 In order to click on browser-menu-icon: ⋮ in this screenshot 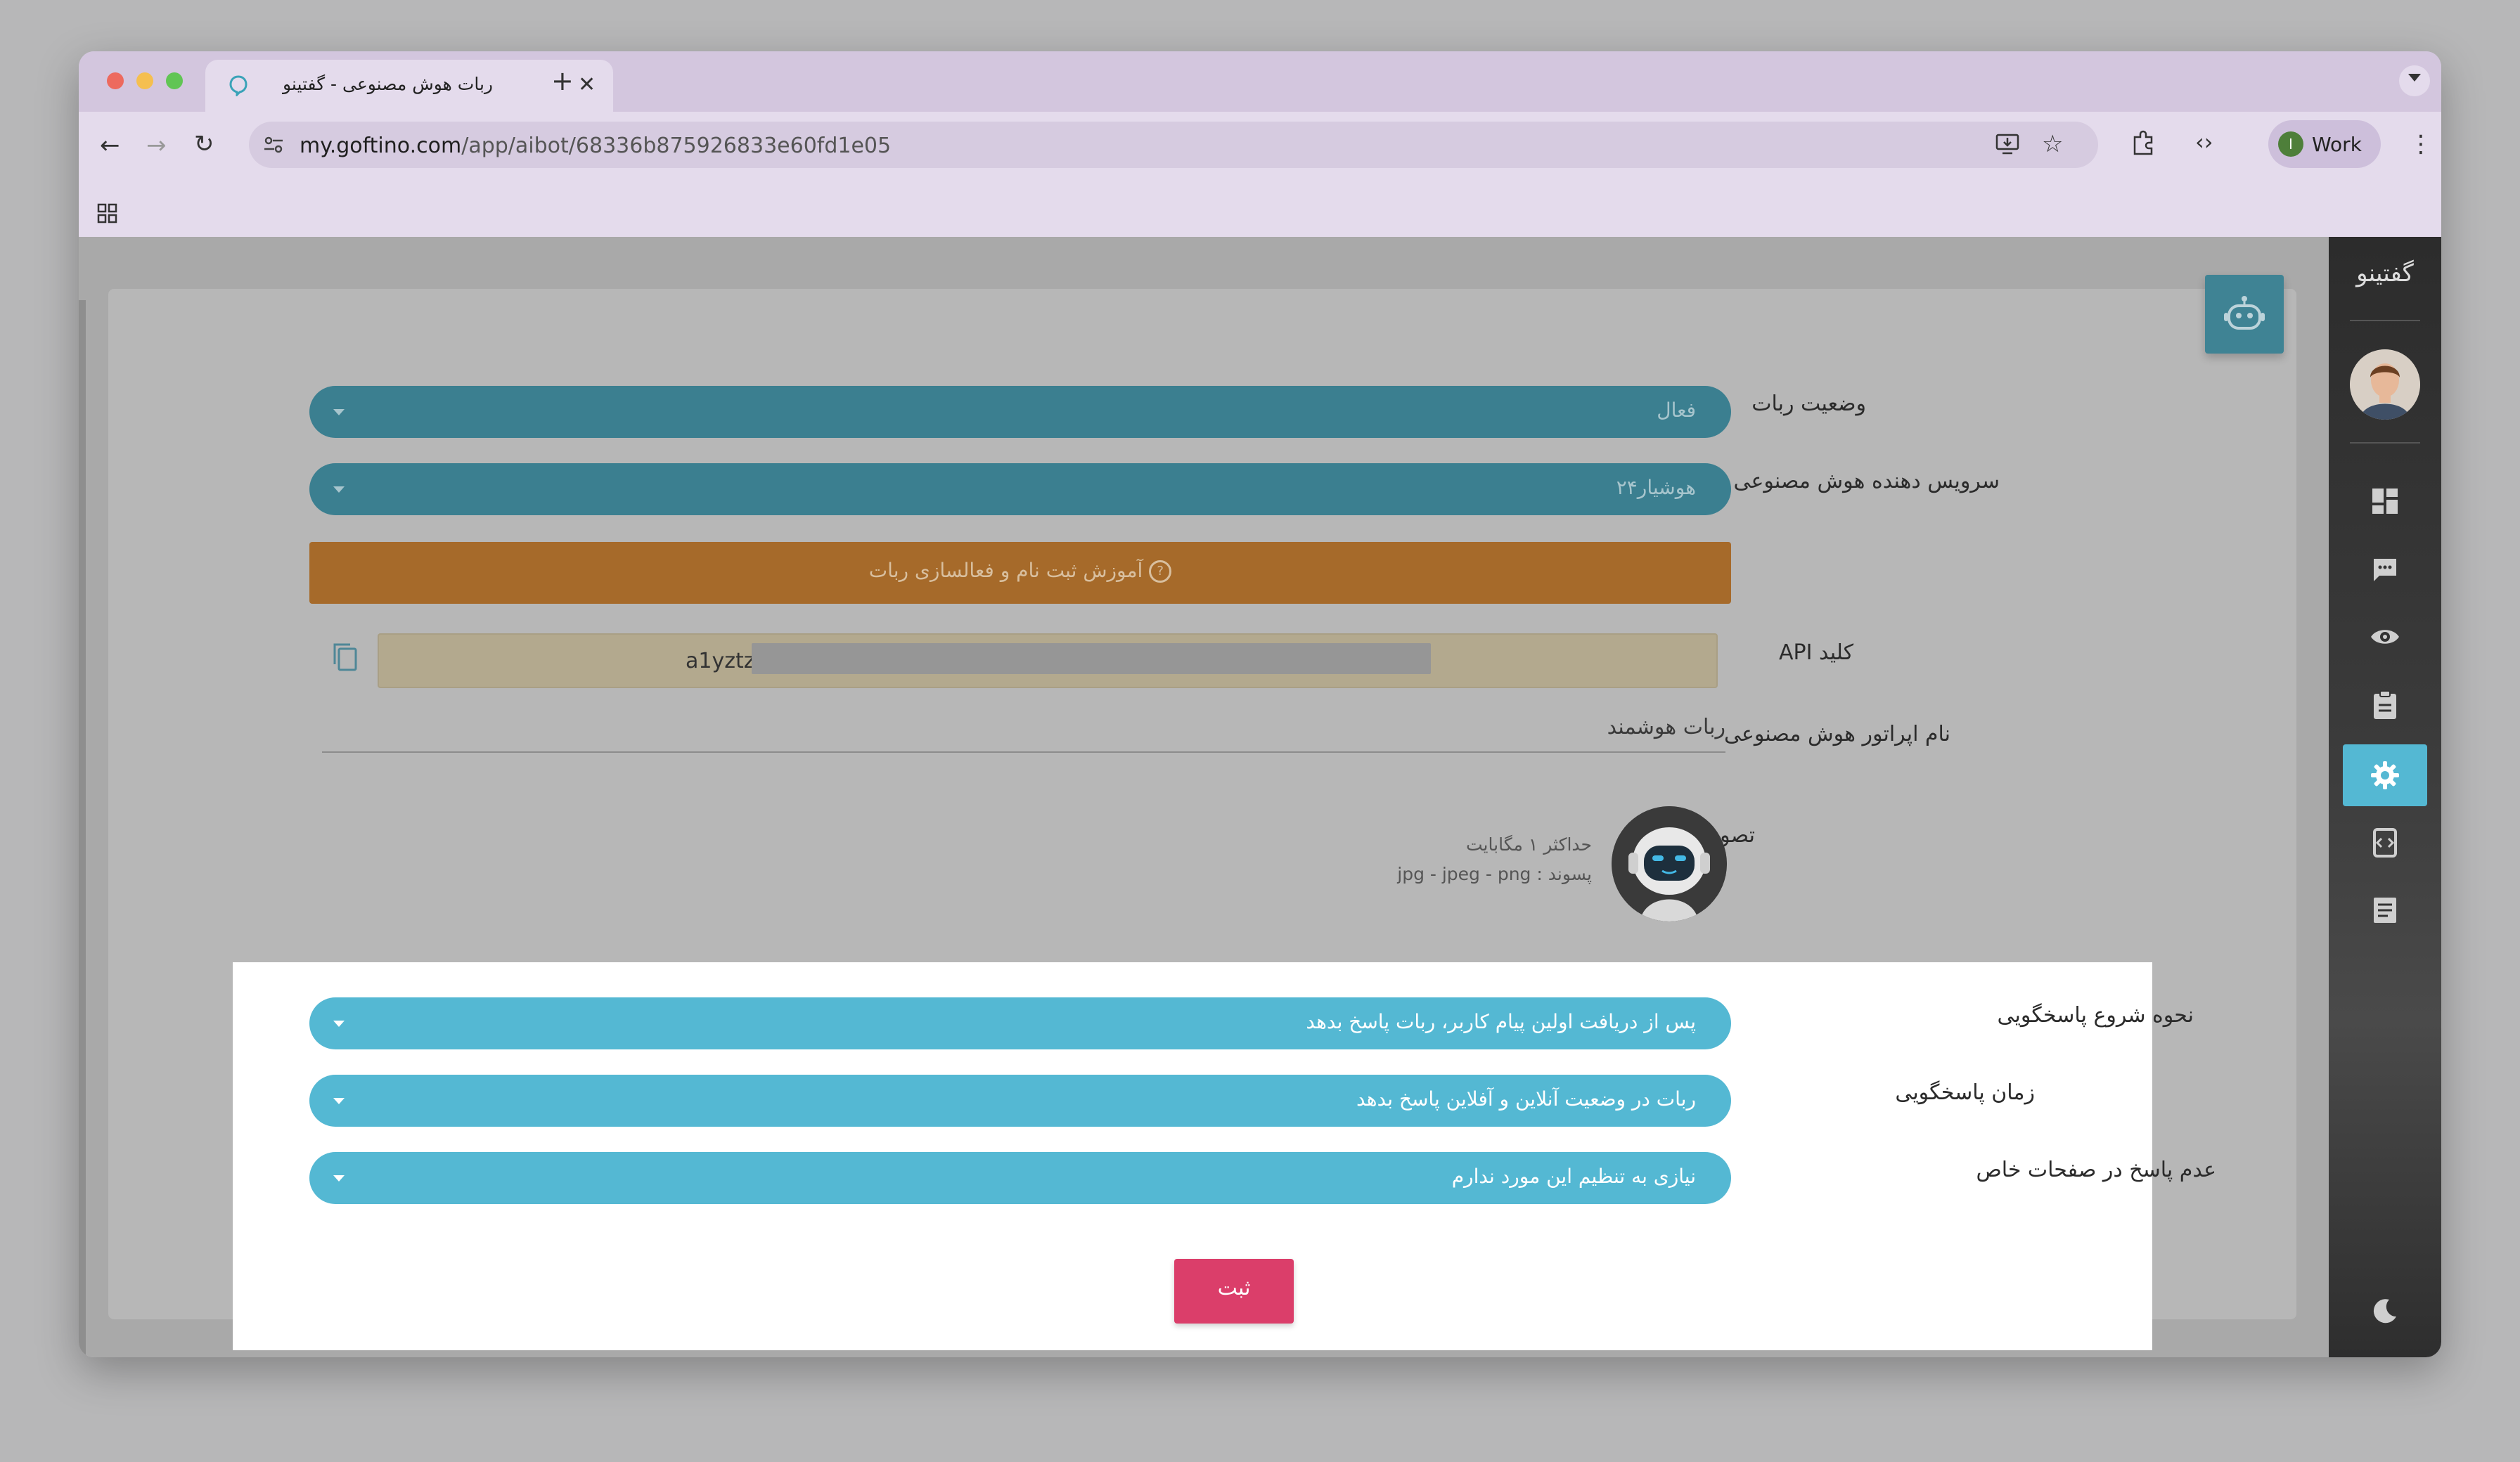, I will do `click(2421, 144)`.